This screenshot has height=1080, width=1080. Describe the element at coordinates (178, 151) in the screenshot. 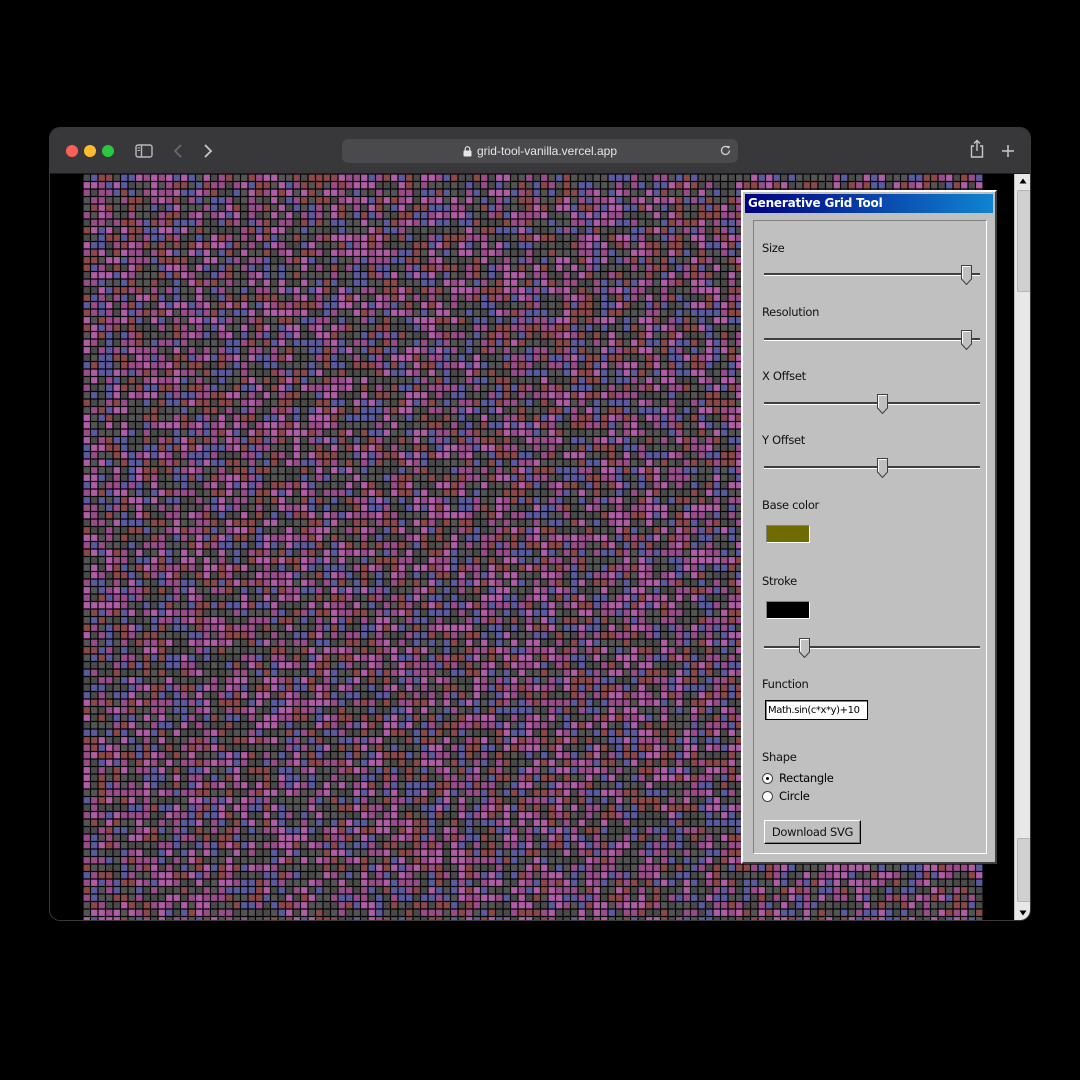

I see `chevron-left-icon` at that location.